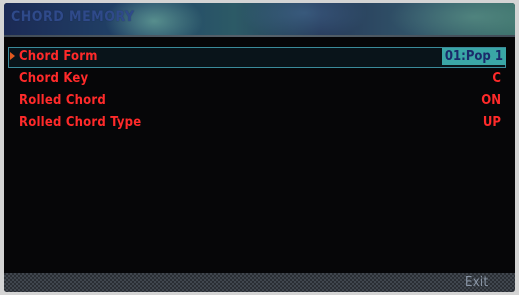 The height and width of the screenshot is (295, 519). Describe the element at coordinates (62, 100) in the screenshot. I see `param-label-rolled-chord: Rolled Chord` at that location.